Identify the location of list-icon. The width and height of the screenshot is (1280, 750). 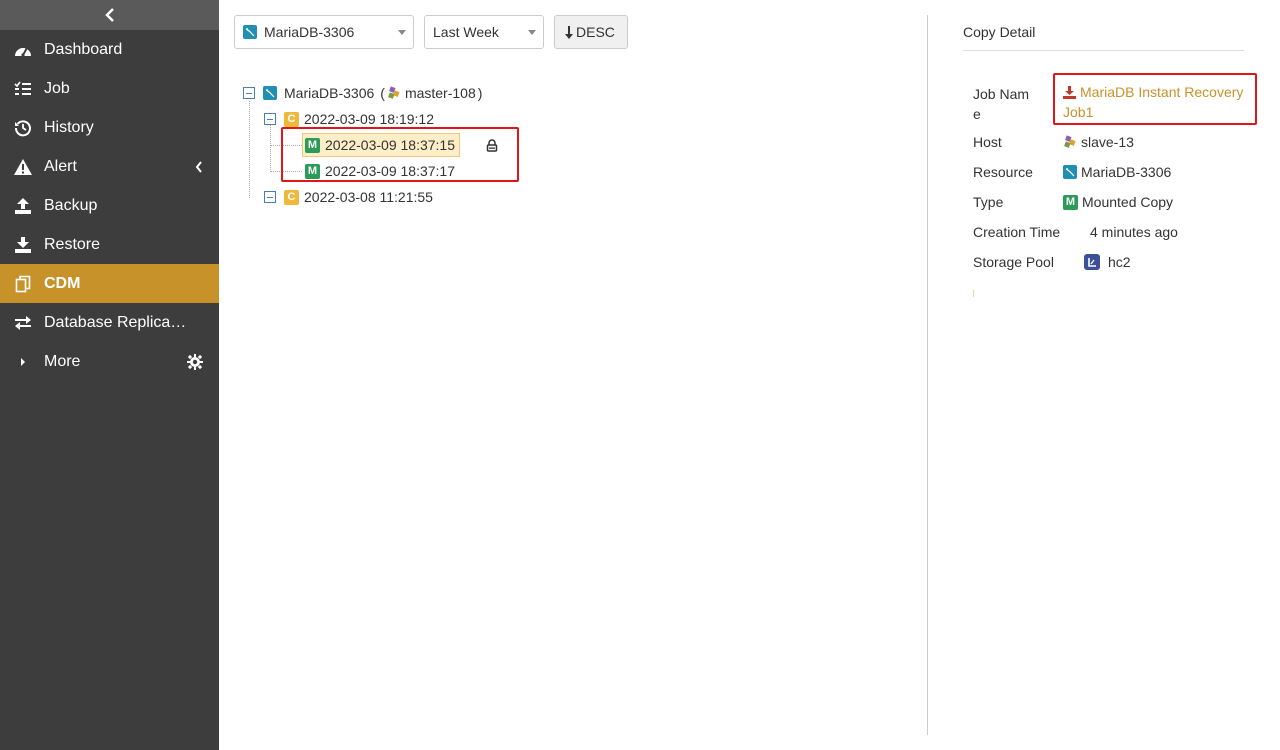
(23, 89).